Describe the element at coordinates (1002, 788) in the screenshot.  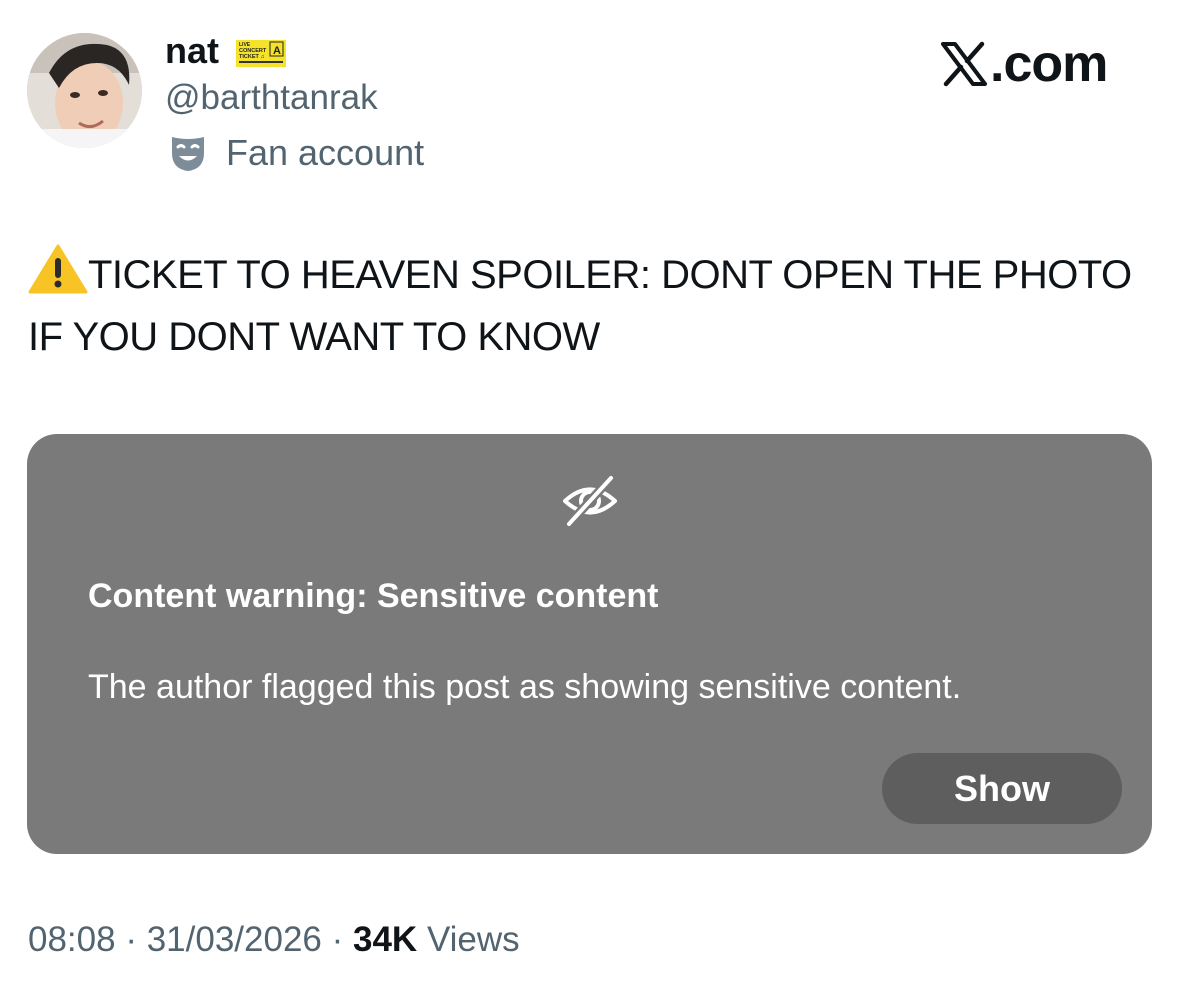
I see `show-button: Show` at that location.